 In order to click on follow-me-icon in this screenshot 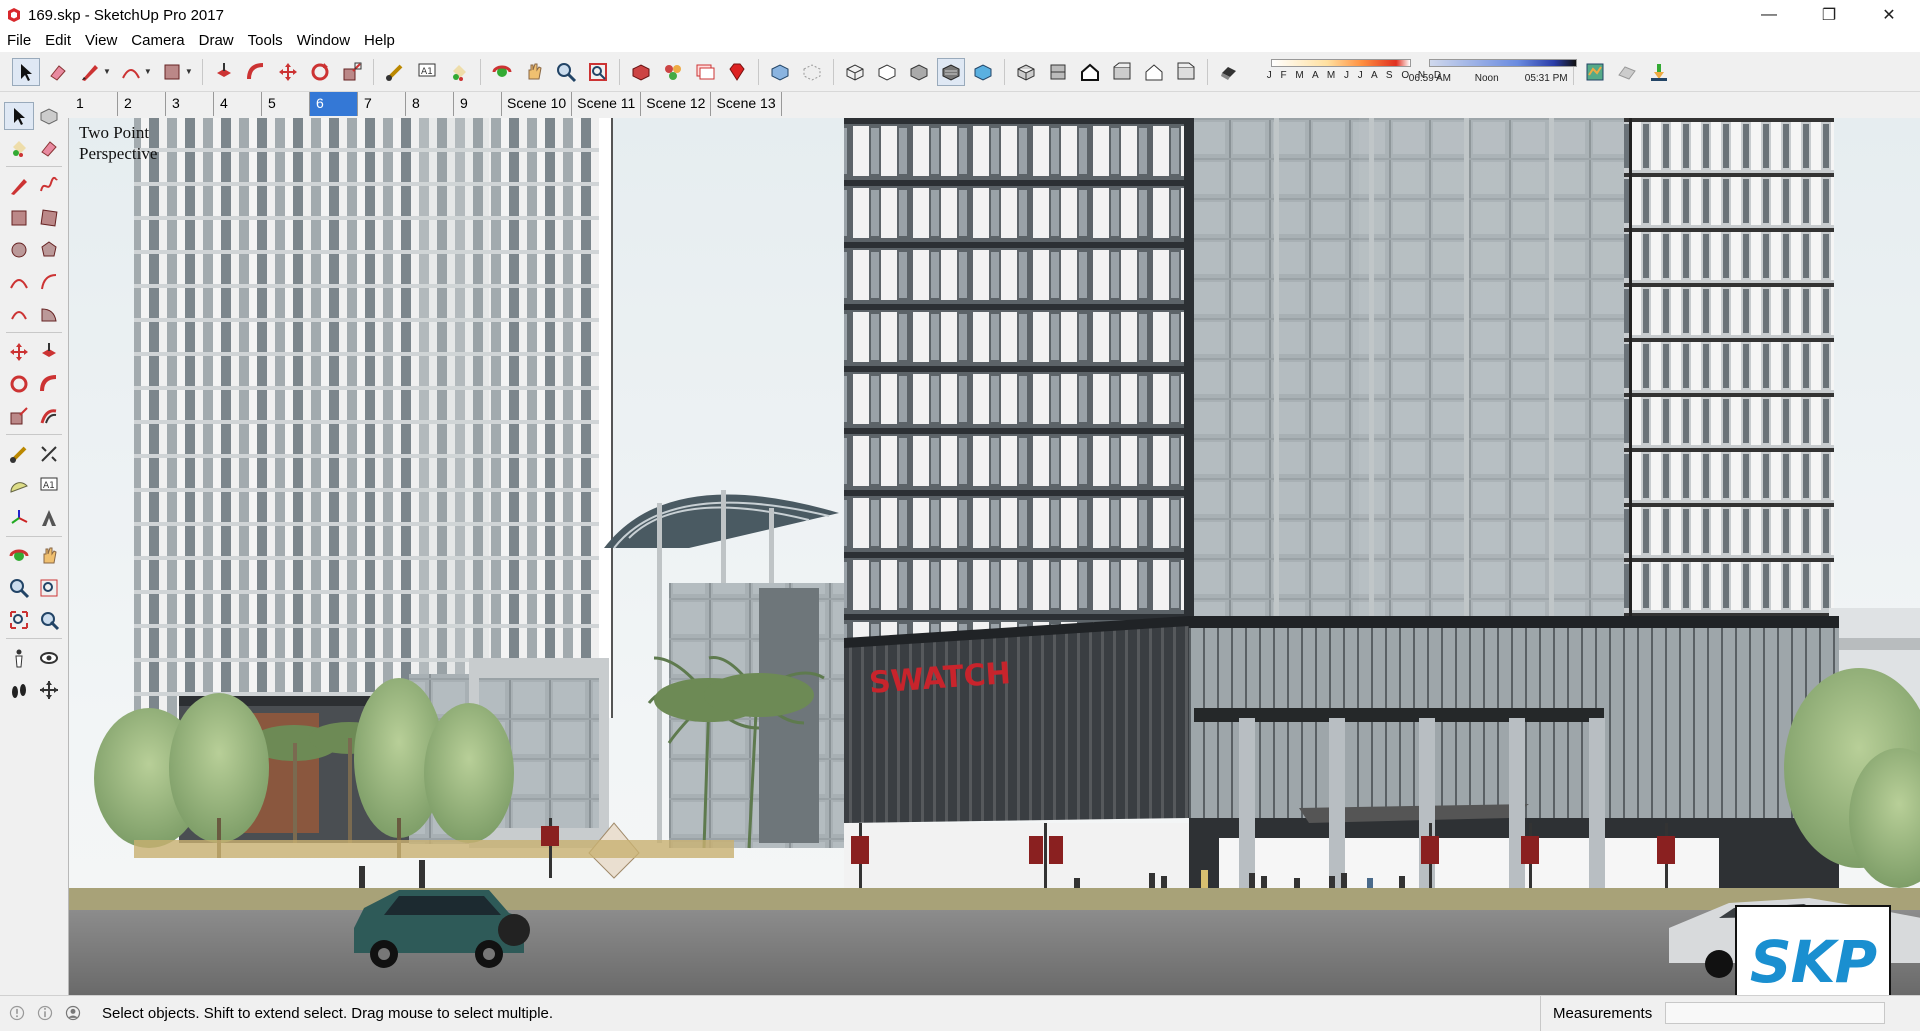, I will do `click(256, 72)`.